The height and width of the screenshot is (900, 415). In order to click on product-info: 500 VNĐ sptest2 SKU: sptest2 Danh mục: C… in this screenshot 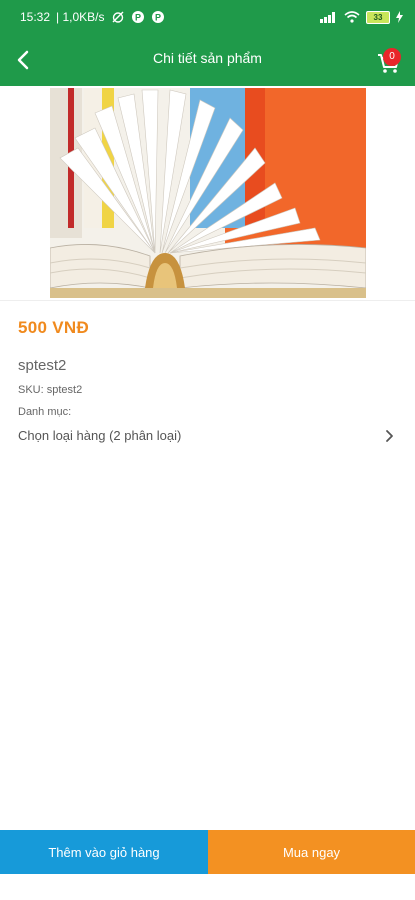, I will do `click(207, 380)`.